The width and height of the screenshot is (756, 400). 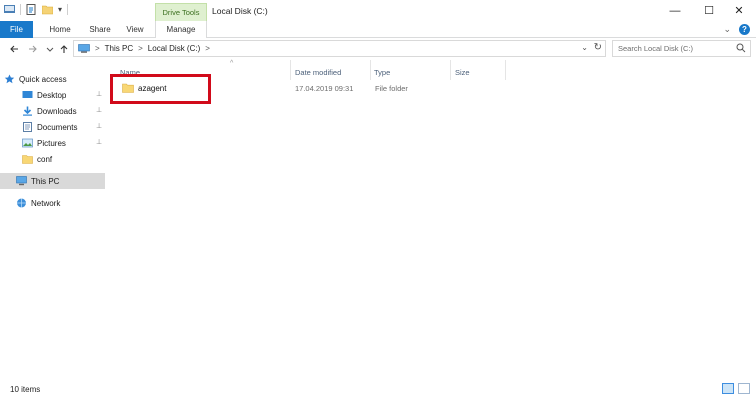 I want to click on item-count: 10 items, so click(x=25, y=389).